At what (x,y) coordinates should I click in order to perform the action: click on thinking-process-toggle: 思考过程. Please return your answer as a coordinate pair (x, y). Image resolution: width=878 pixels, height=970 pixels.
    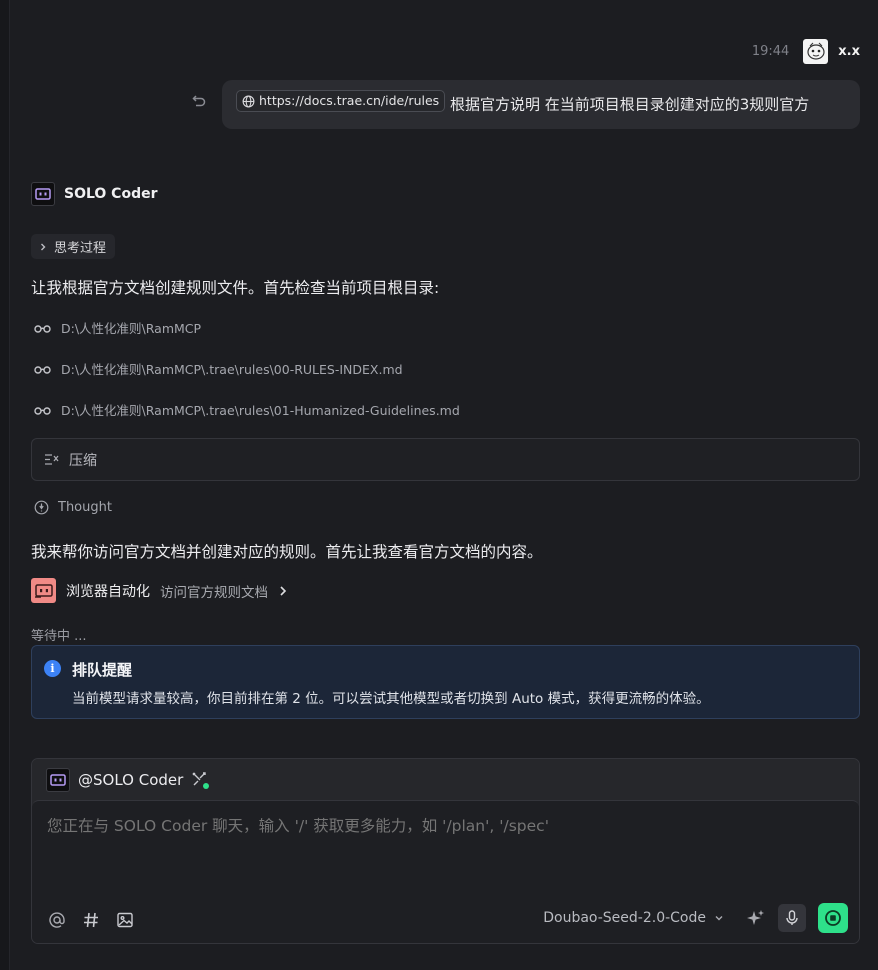
    Looking at the image, I should click on (73, 246).